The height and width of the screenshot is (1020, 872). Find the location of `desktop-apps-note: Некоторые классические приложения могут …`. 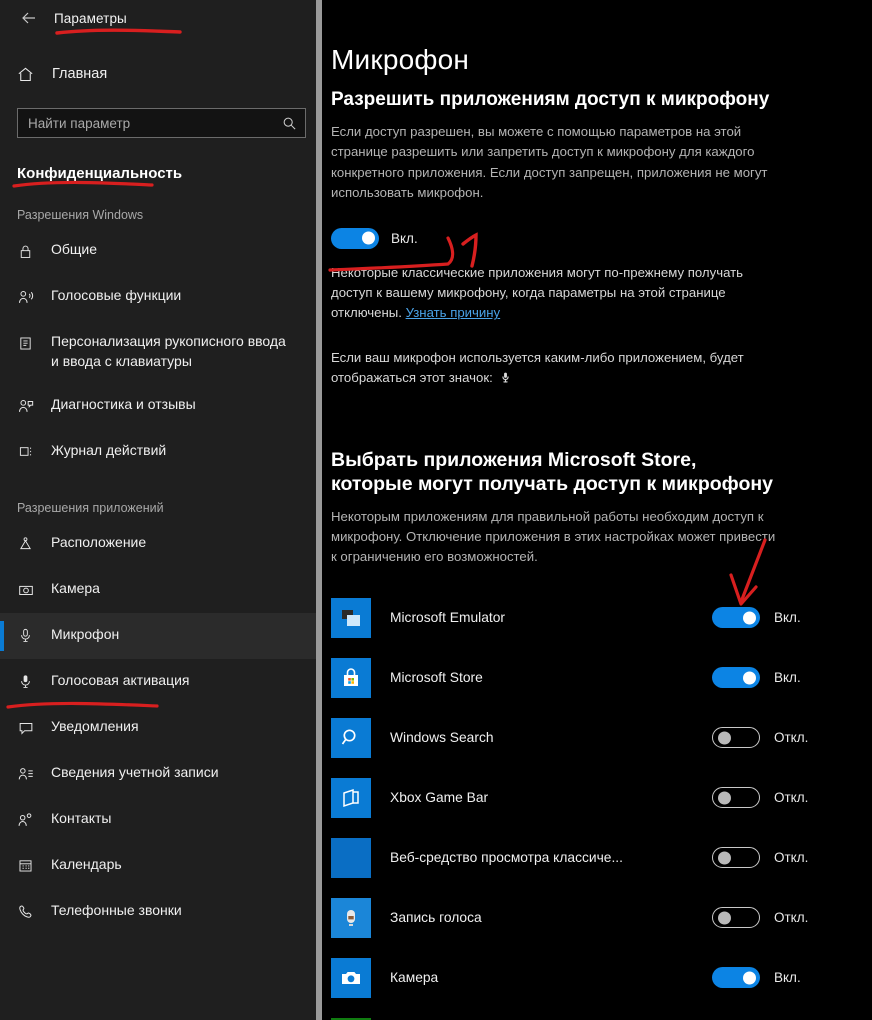

desktop-apps-note: Некоторые классические приложения могут … is located at coordinates (557, 293).